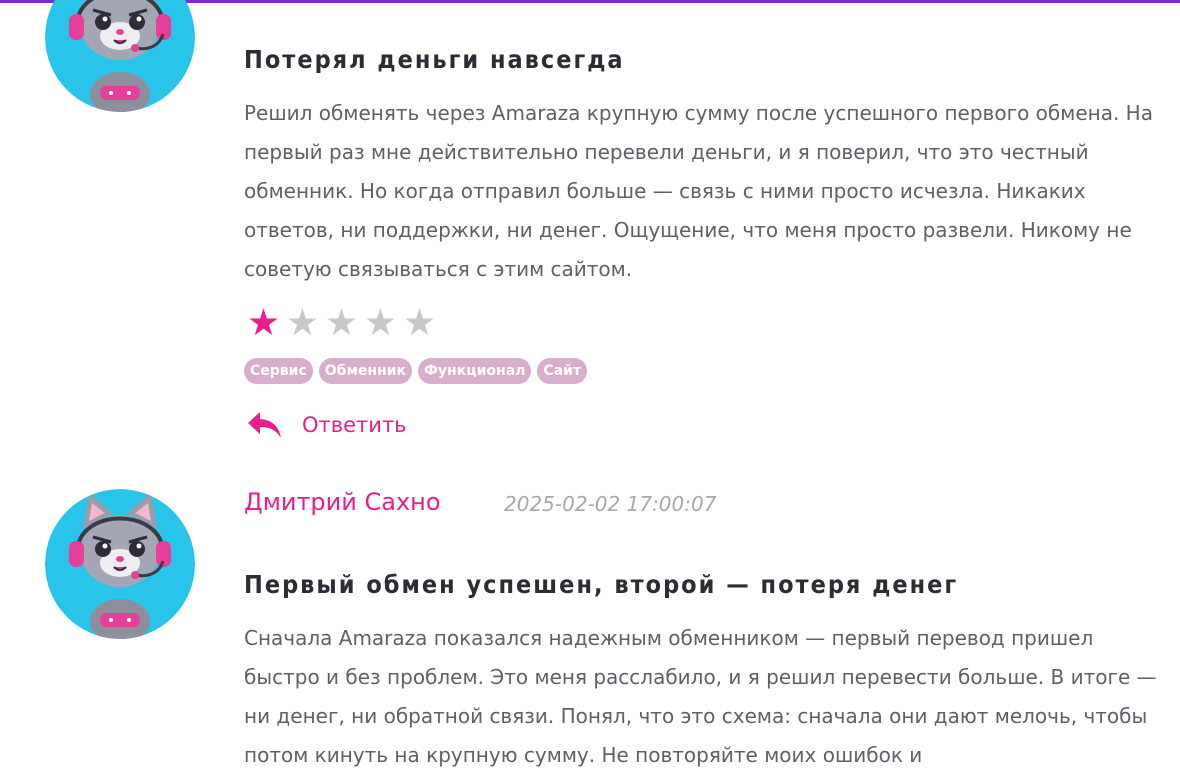  Describe the element at coordinates (434, 59) in the screenshot. I see `review-title: Потерял деньги навсегда` at that location.